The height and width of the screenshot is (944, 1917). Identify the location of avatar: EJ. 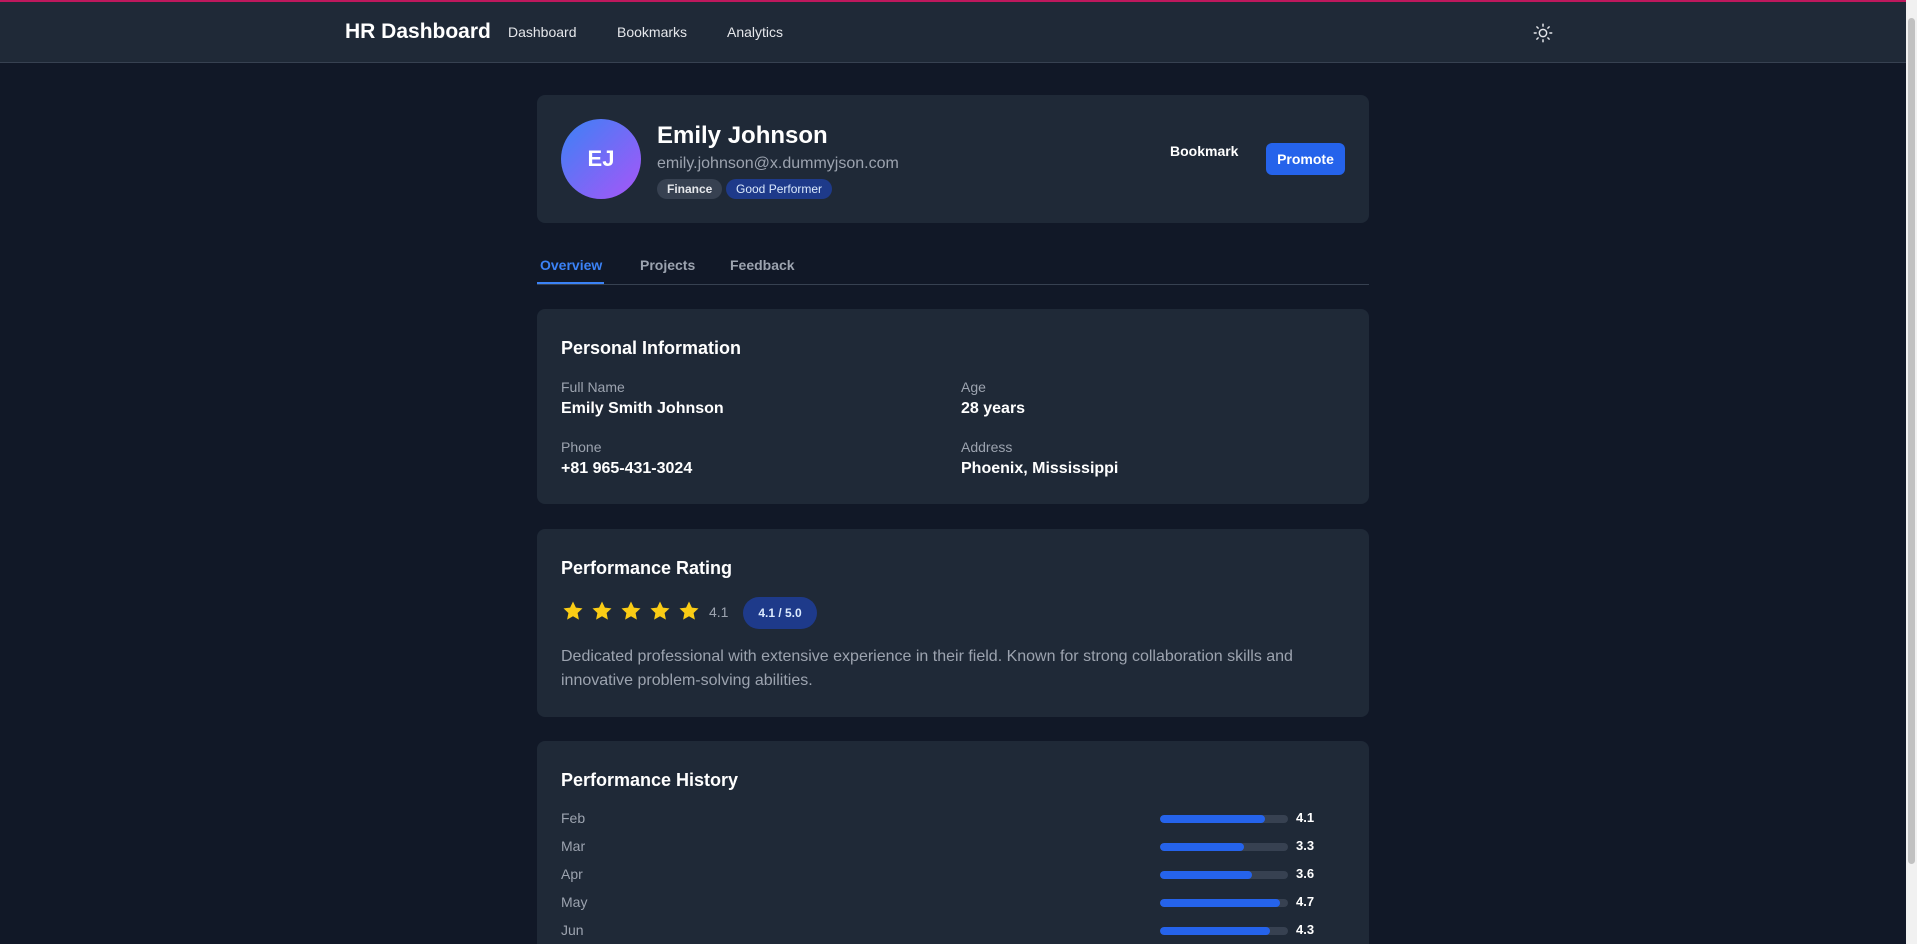
(601, 159).